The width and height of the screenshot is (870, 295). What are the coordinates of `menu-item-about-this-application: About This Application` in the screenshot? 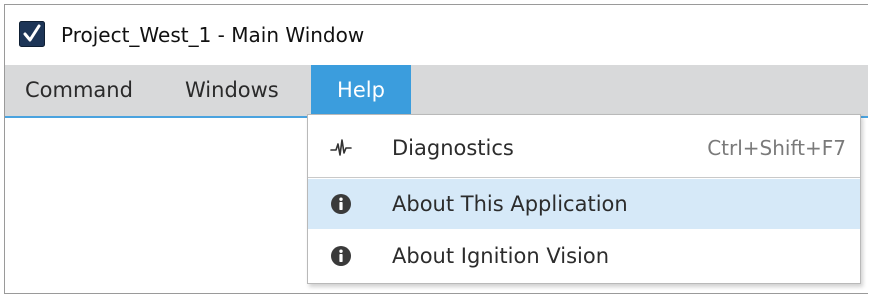 It's located at (584, 204).